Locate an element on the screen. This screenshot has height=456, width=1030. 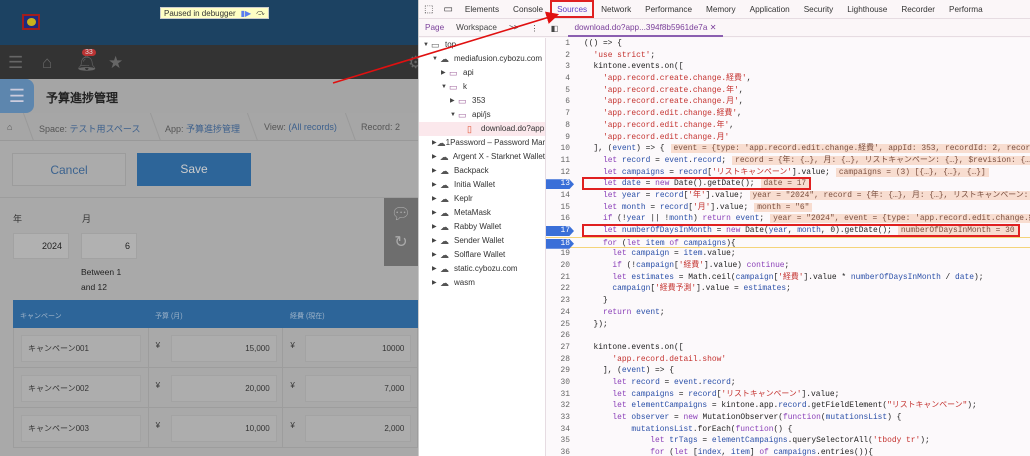
cancel-button: Cancel is located at coordinates (69, 169).